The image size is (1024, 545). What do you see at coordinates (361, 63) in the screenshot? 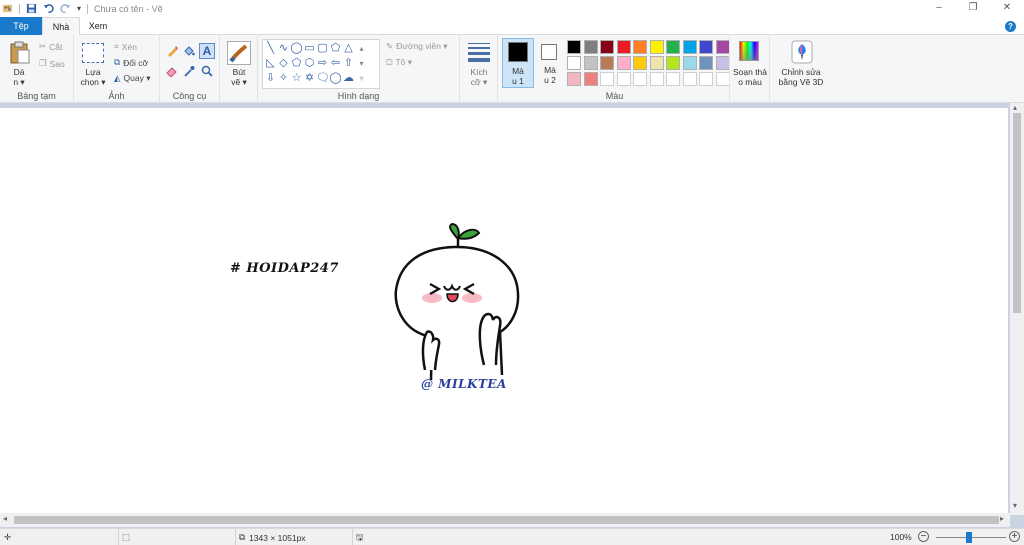
I see `scroll-down-icon: ▾` at bounding box center [361, 63].